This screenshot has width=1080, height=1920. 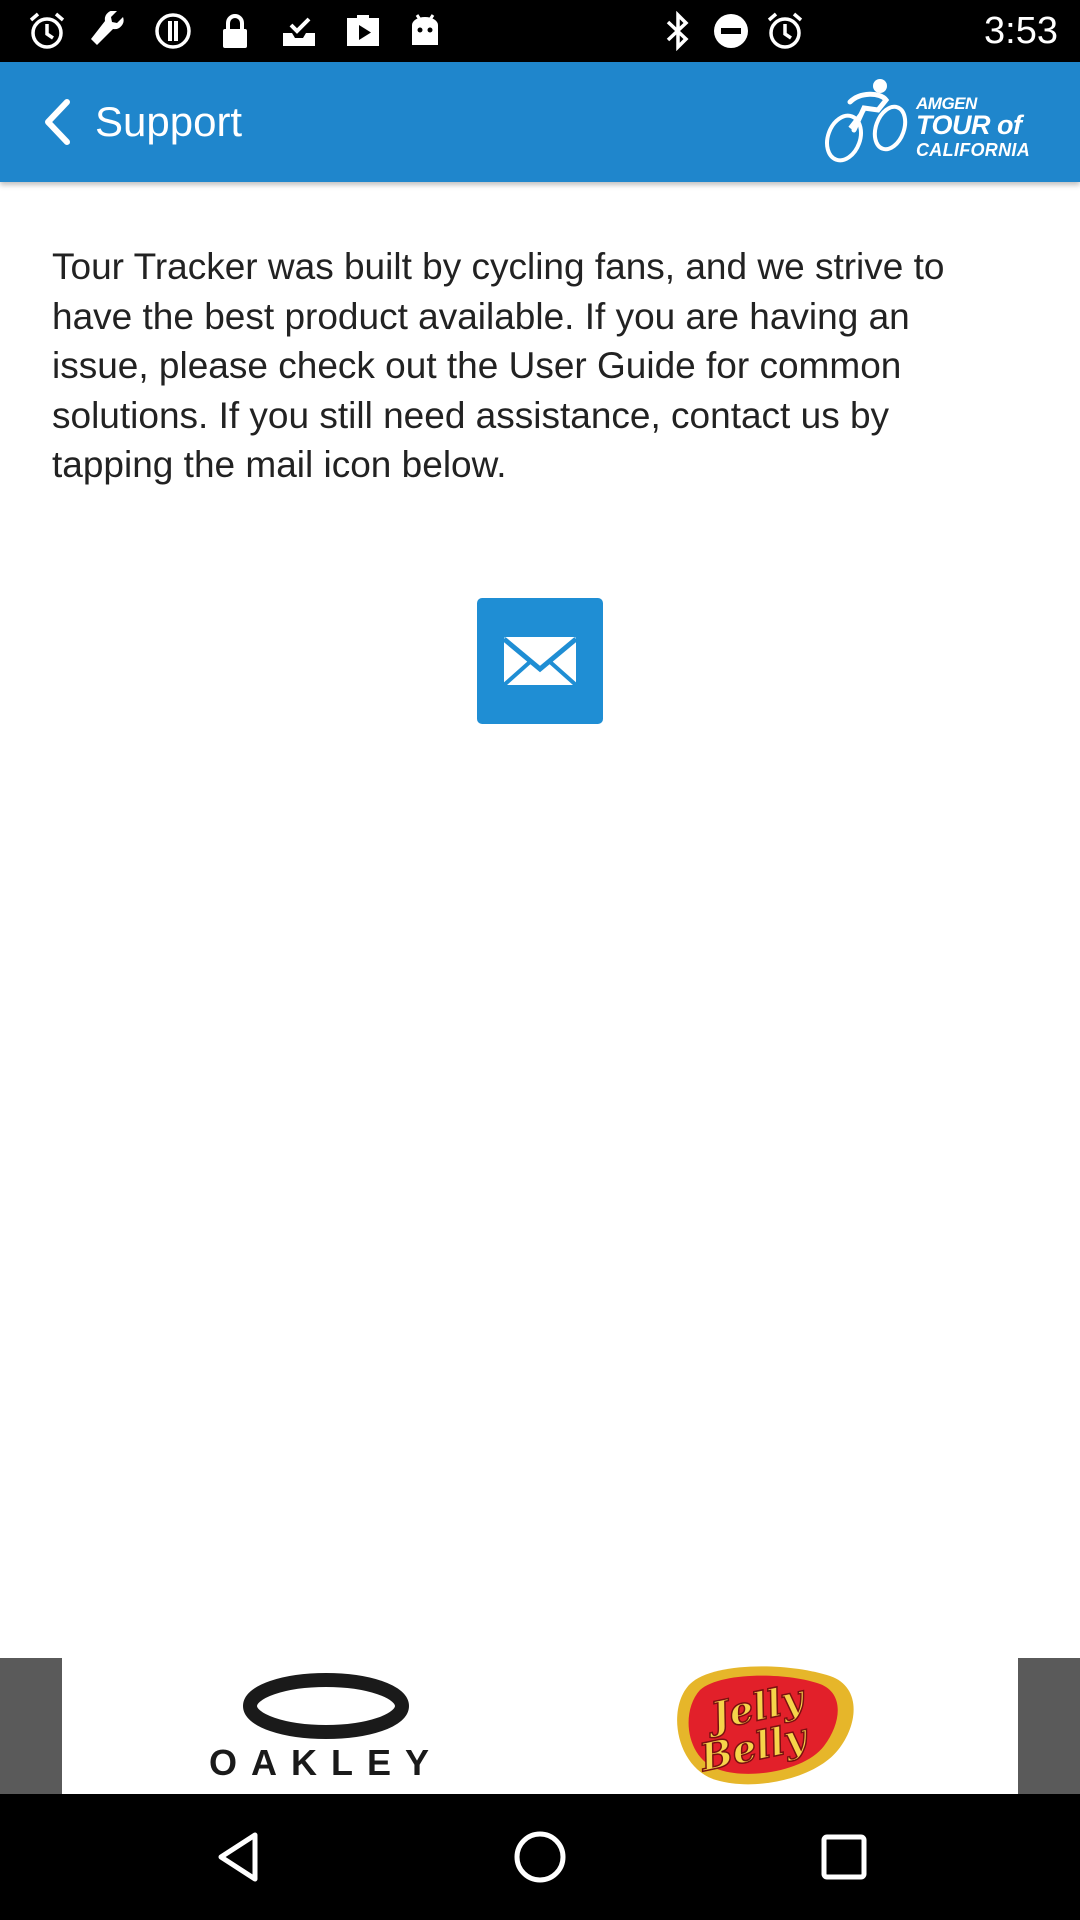 I want to click on status-clock: 3:53, so click(x=1021, y=31).